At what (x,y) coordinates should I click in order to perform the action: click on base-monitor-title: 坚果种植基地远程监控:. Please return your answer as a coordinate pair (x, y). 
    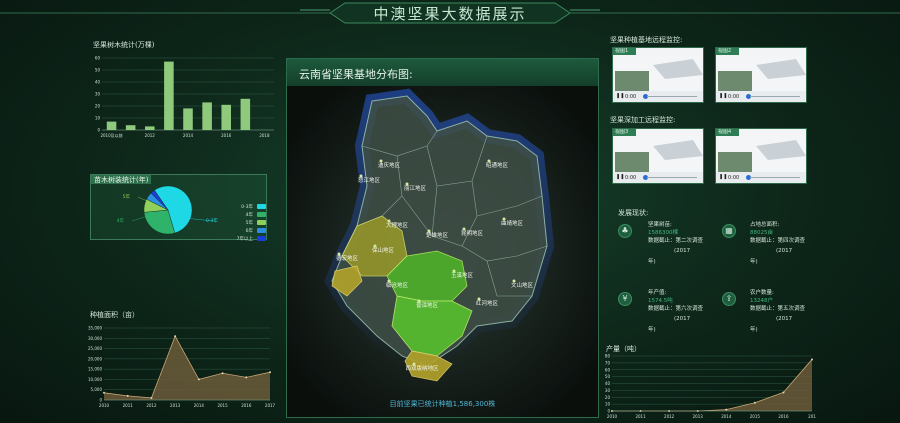
    Looking at the image, I should click on (646, 40).